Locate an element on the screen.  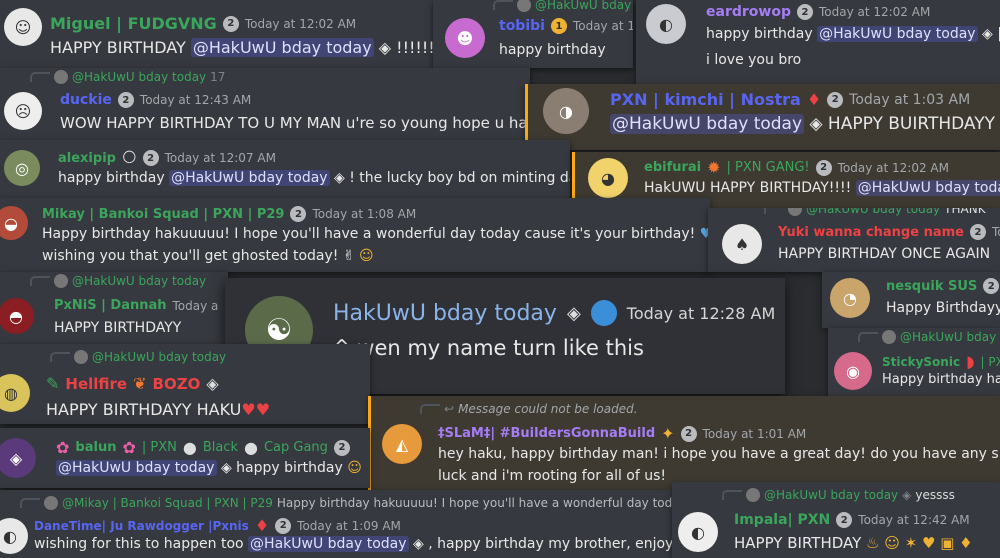
timestamp: Today a is located at coordinates (195, 305).